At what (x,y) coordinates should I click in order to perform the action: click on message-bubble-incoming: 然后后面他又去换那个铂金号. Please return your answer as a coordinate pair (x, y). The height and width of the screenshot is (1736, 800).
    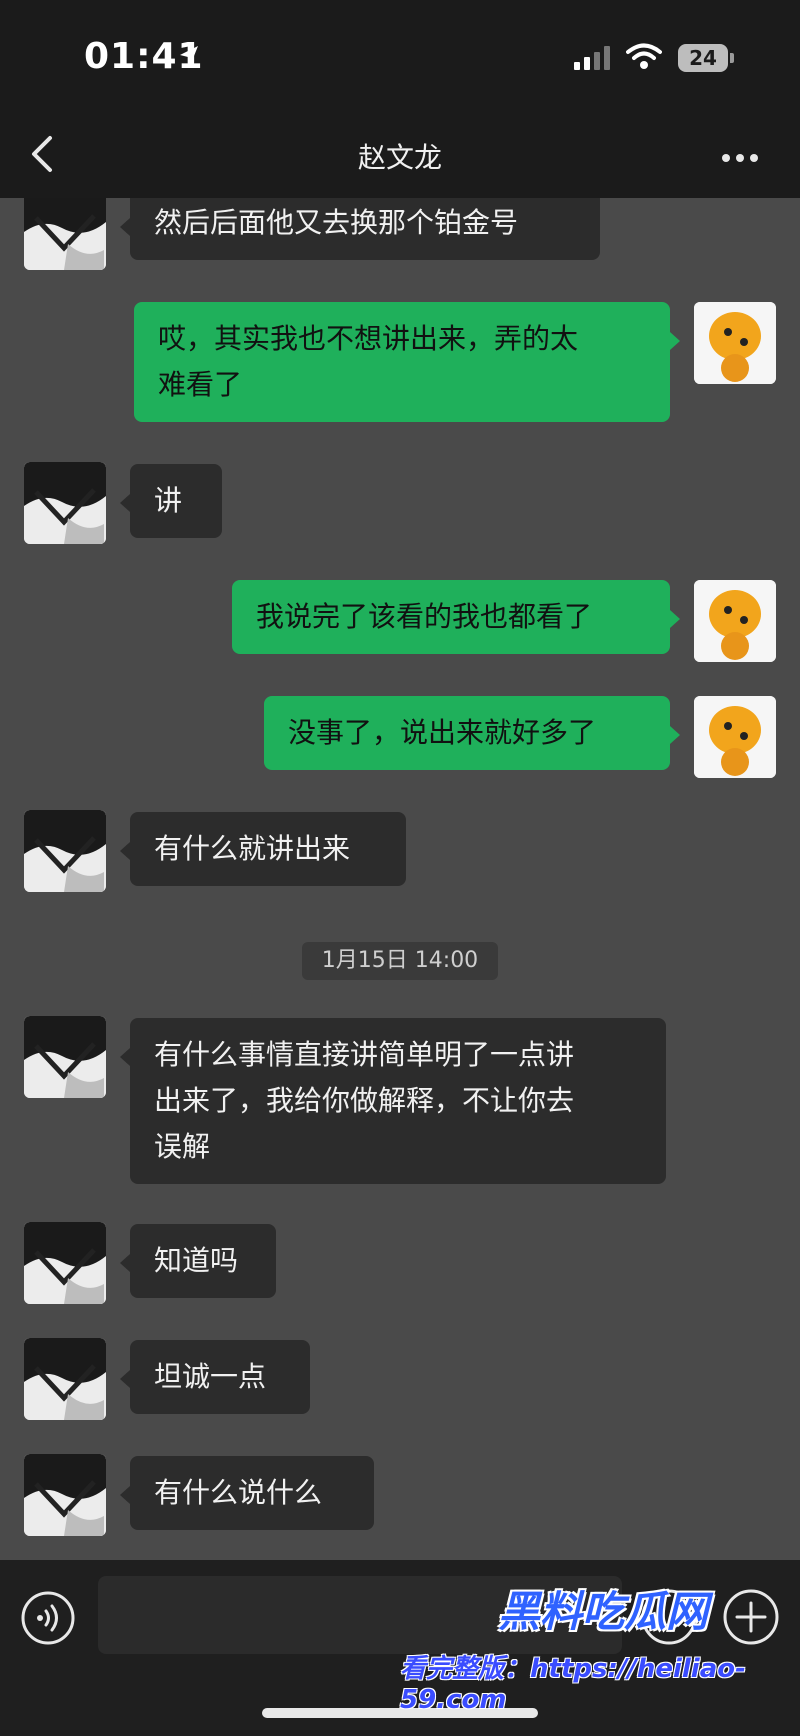
    Looking at the image, I should click on (365, 229).